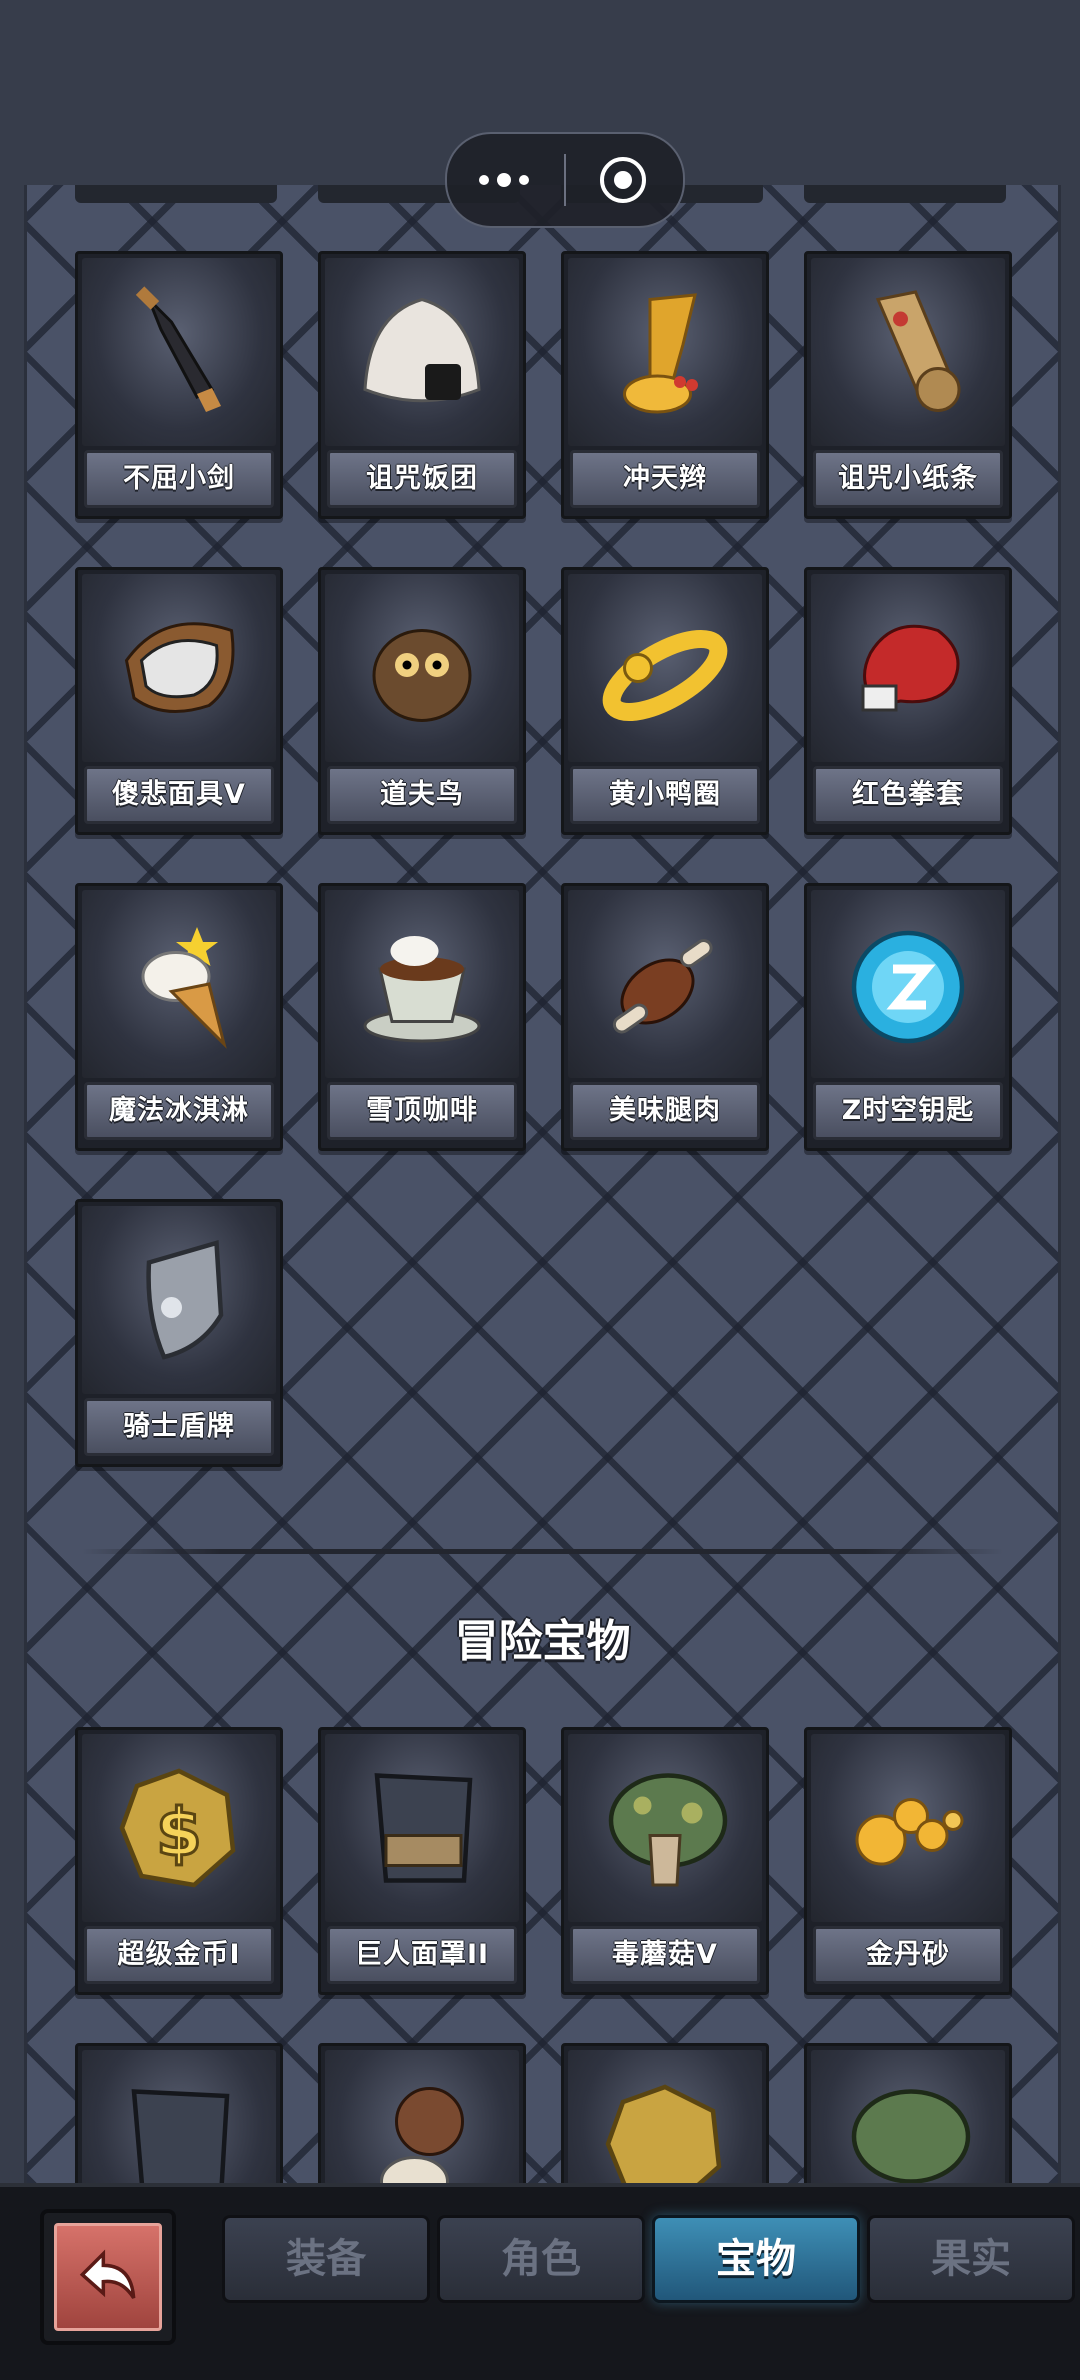 This screenshot has height=2380, width=1080. I want to click on item-label: 魔法冰淇淋, so click(179, 1111).